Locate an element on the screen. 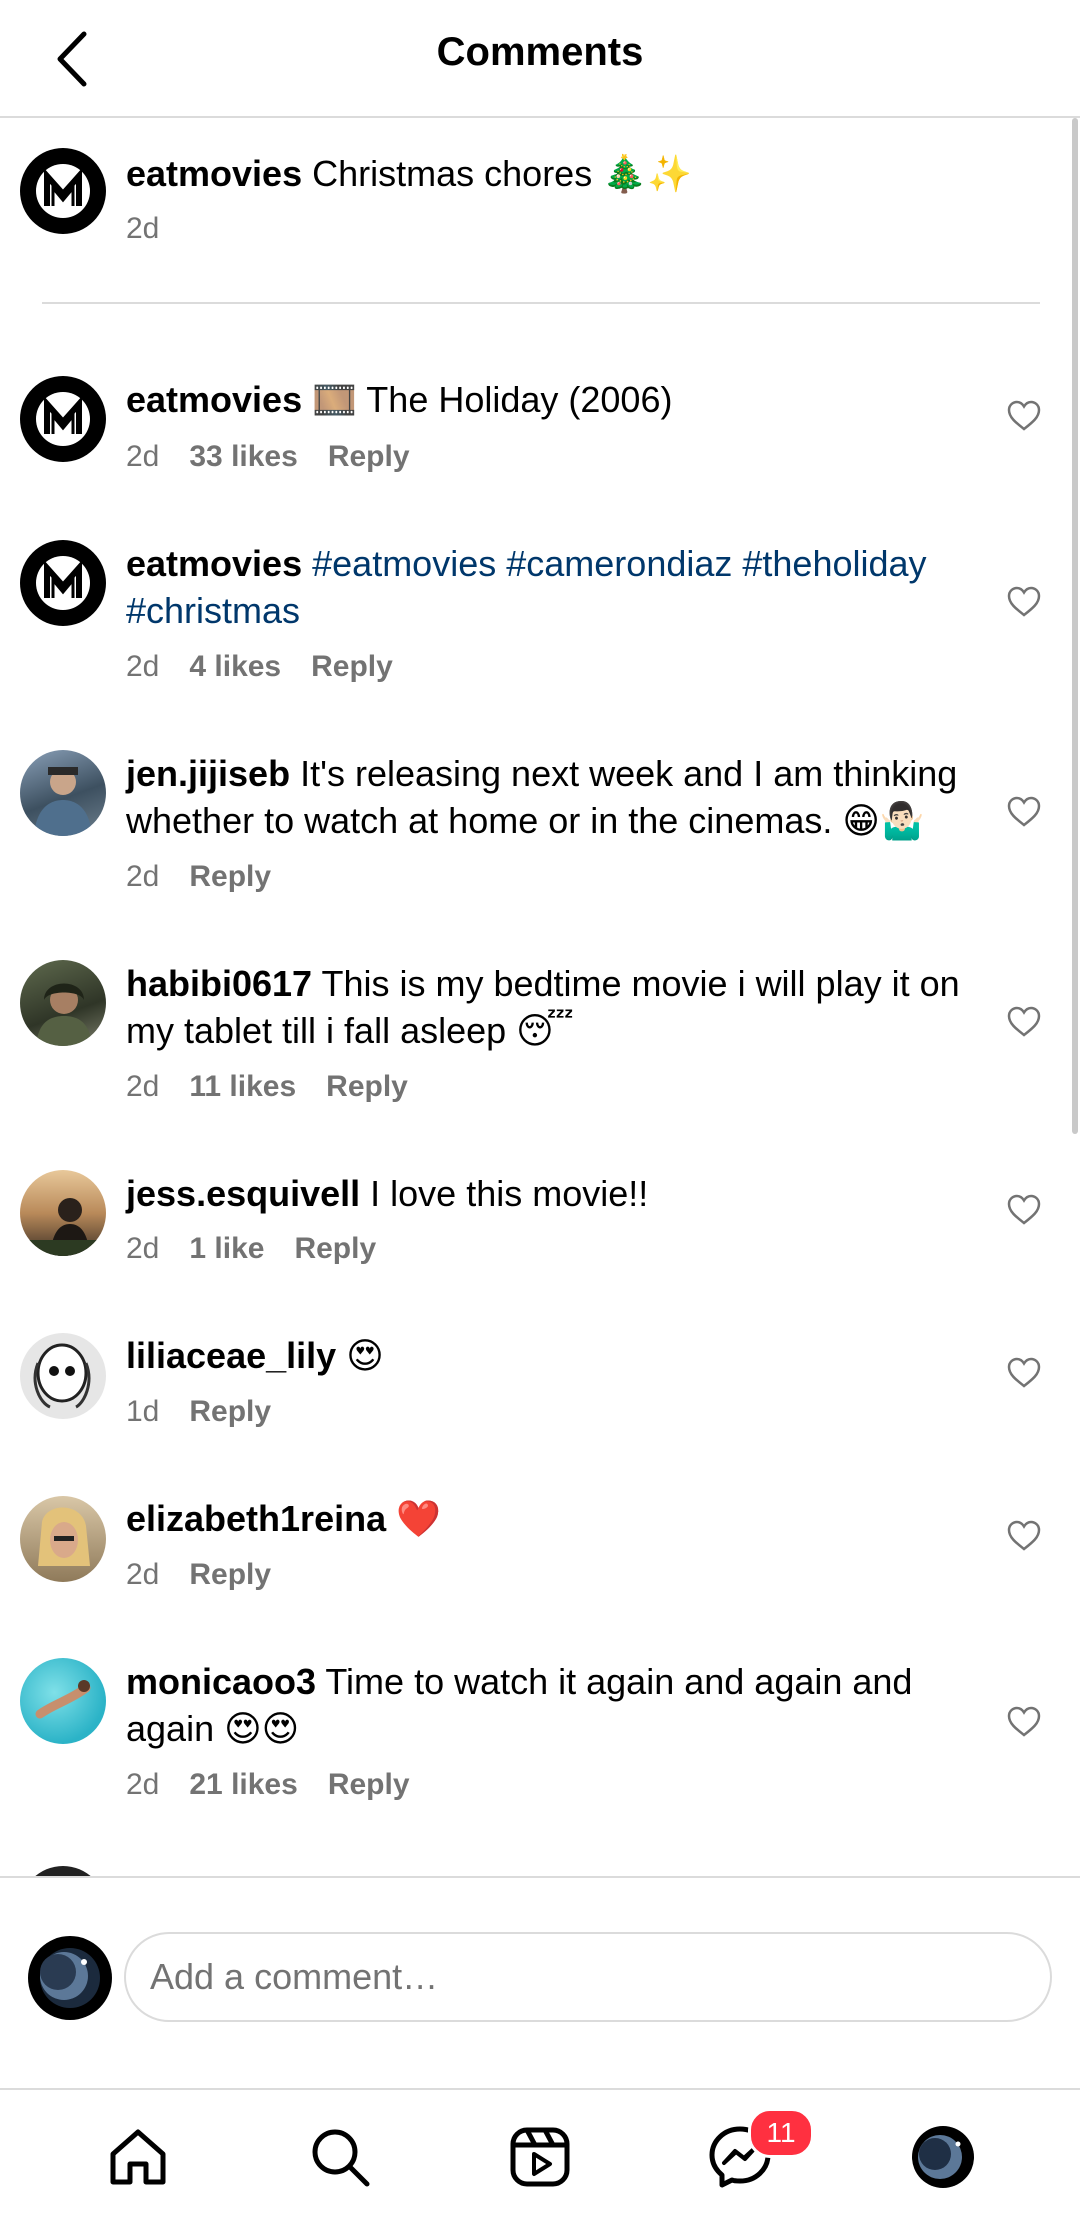 The width and height of the screenshot is (1080, 2220). comment-meta: 2d 33 likes Reply is located at coordinates (283, 457).